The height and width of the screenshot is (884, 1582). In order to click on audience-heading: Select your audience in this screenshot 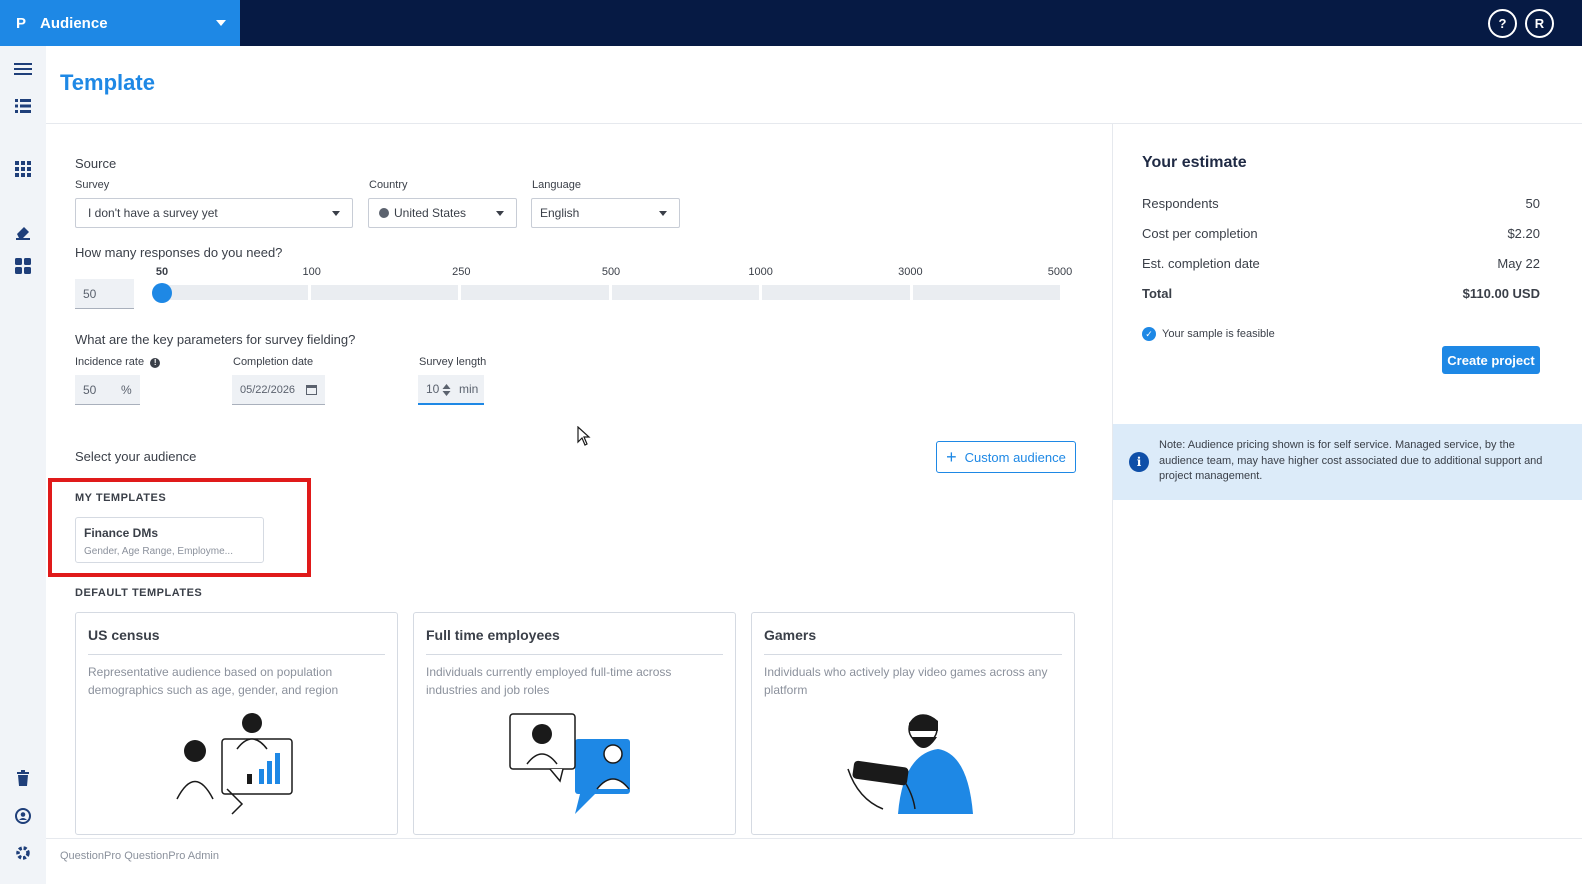, I will do `click(136, 456)`.